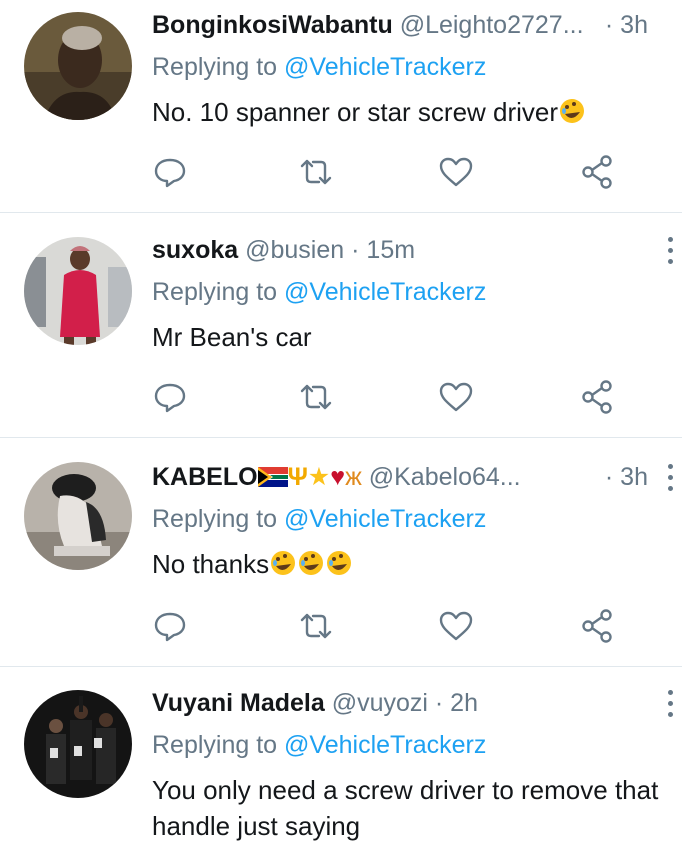 Image resolution: width=682 pixels, height=864 pixels. Describe the element at coordinates (232, 337) in the screenshot. I see `tweet-text-content: Mr Bean's car` at that location.